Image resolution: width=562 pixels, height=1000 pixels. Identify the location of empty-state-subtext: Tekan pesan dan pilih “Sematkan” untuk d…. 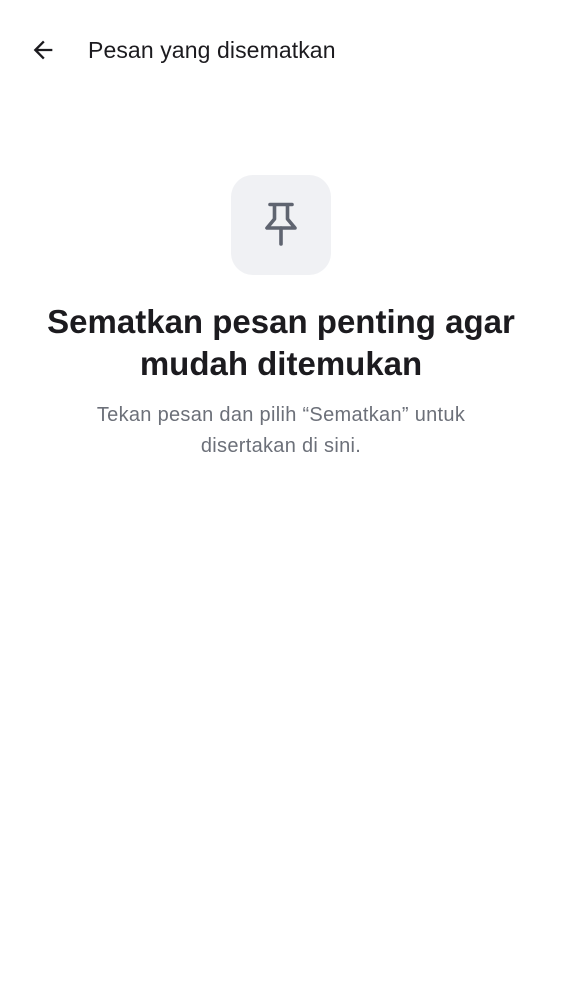
(281, 430).